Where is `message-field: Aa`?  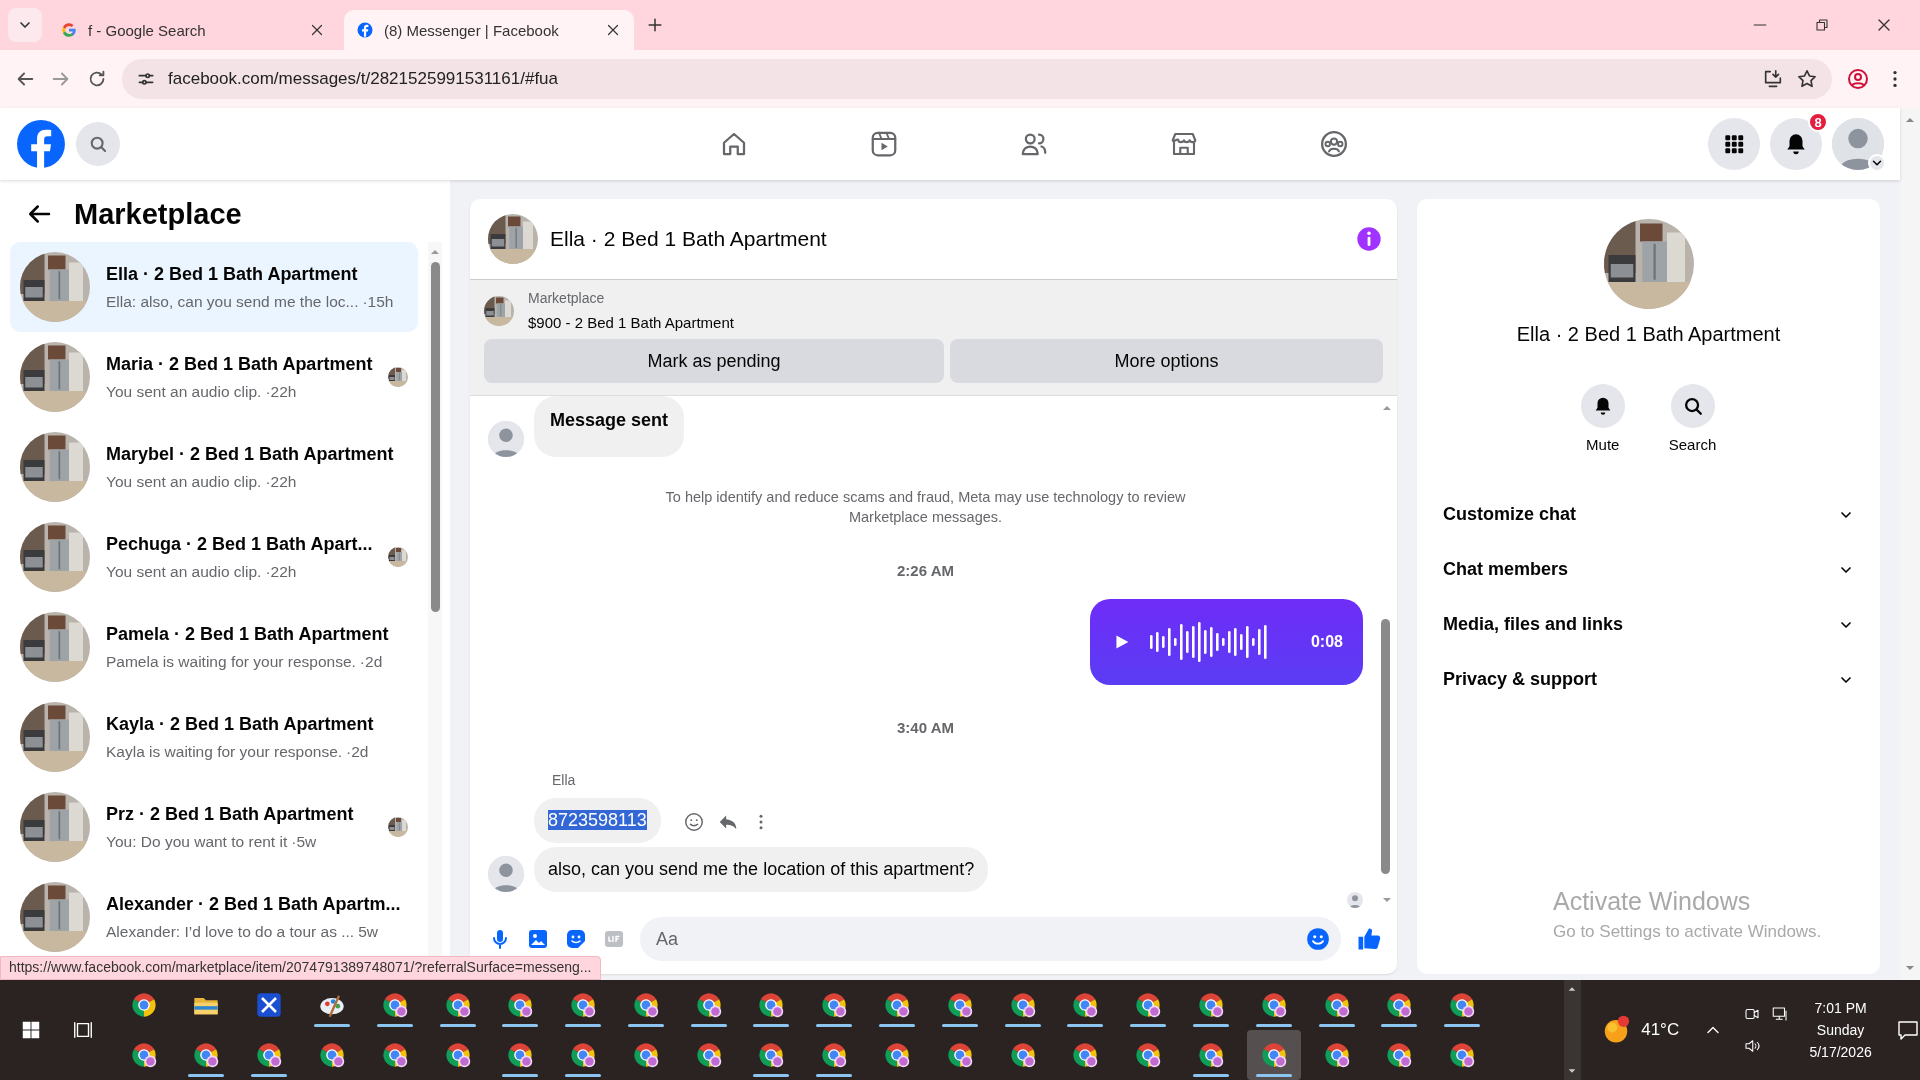 message-field: Aa is located at coordinates (990, 939).